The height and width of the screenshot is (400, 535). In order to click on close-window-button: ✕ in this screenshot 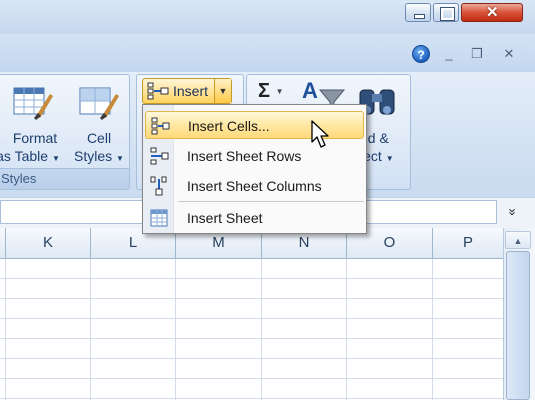, I will do `click(492, 12)`.